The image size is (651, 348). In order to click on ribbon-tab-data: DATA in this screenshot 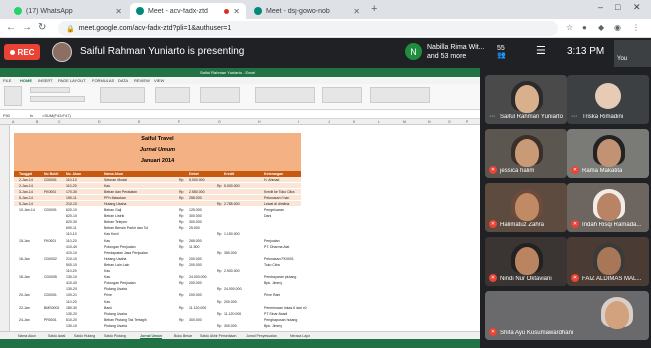, I will do `click(123, 80)`.